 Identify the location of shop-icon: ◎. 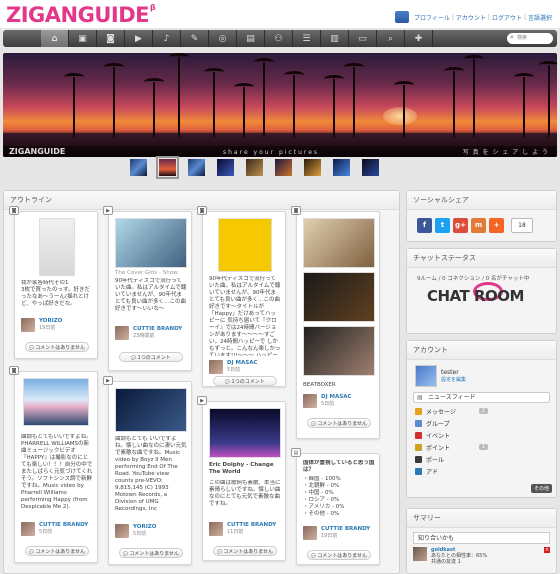
(223, 38).